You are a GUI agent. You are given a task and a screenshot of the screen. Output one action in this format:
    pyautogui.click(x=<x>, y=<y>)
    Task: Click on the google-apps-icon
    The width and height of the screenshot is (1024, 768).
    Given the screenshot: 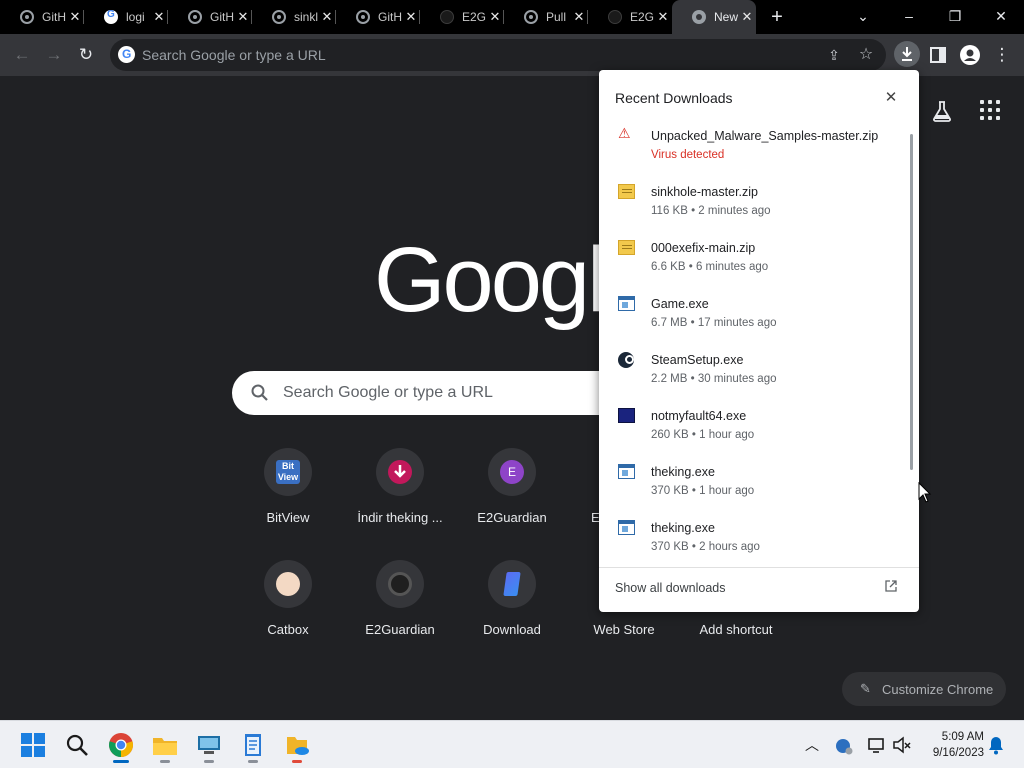 What is the action you would take?
    pyautogui.click(x=990, y=110)
    